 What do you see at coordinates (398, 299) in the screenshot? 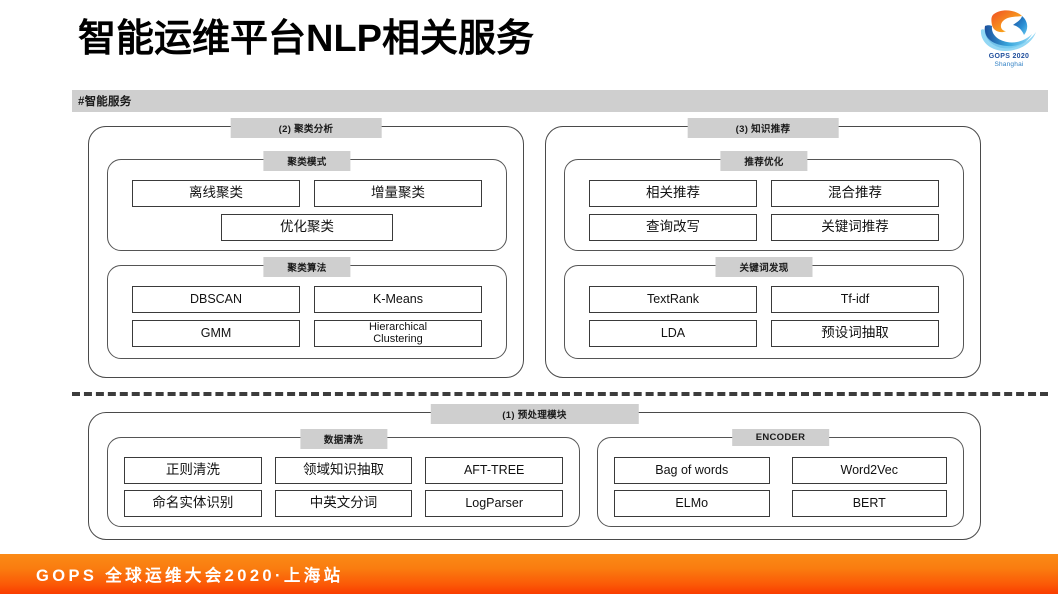
I see `item-box: K-Means` at bounding box center [398, 299].